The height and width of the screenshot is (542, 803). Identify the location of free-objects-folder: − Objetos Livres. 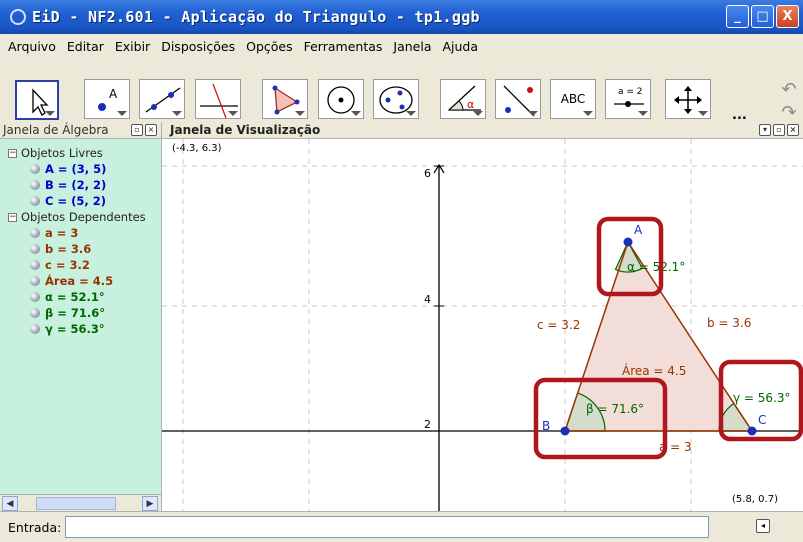
(51, 153).